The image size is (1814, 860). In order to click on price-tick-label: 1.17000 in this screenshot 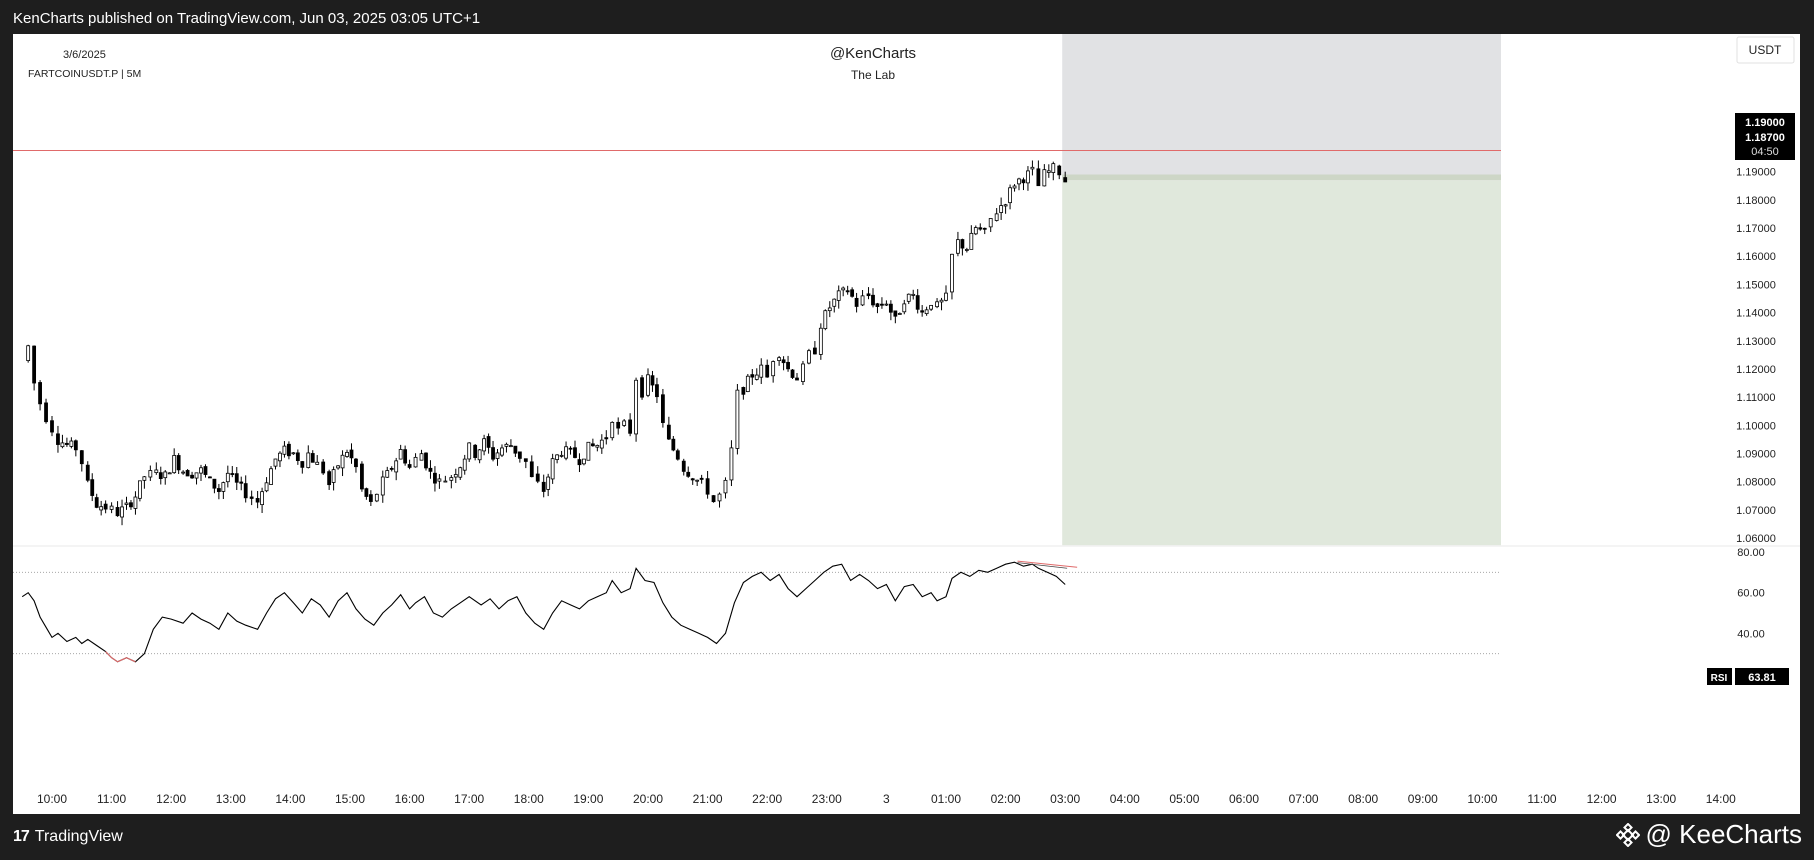, I will do `click(1756, 229)`.